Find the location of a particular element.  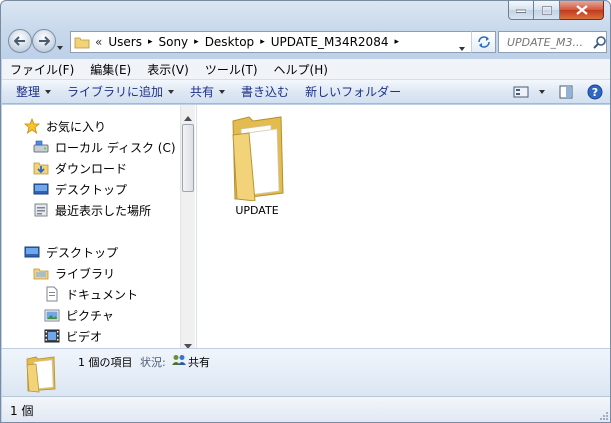

new-folder-button: 新しいフォルダー is located at coordinates (353, 92).